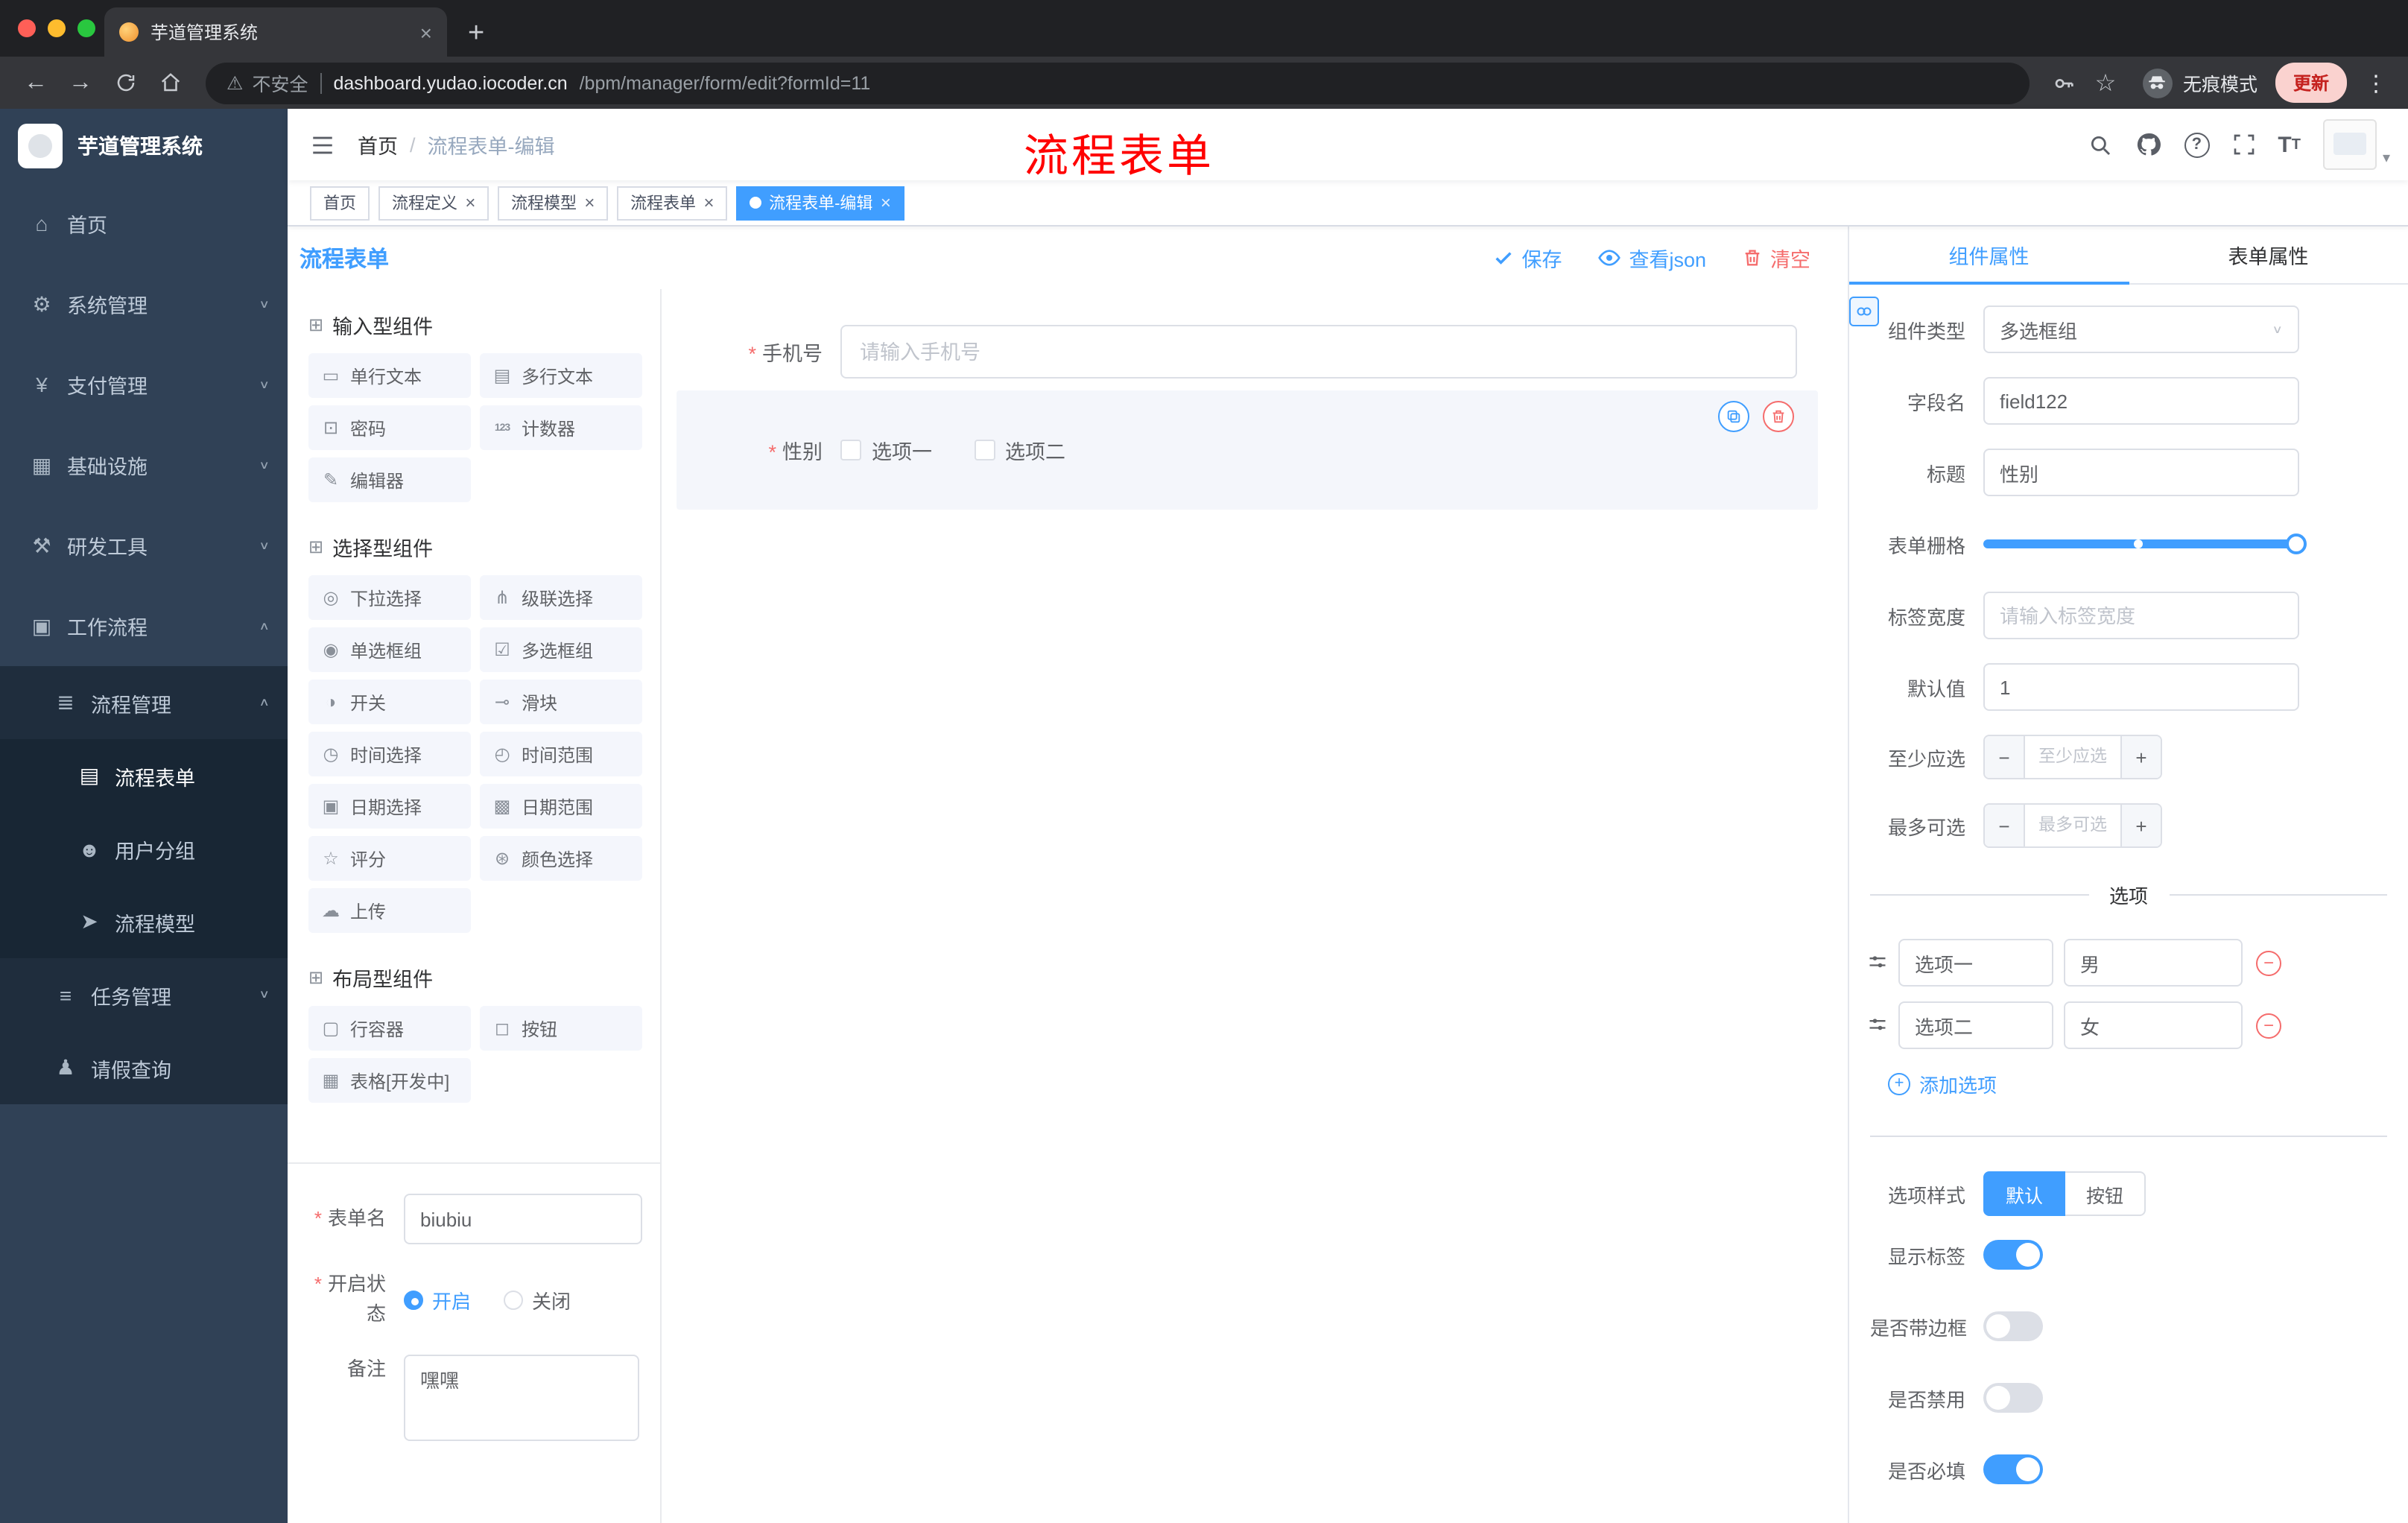 This screenshot has height=1523, width=2408. I want to click on palette-item-counter: 123 计数器, so click(561, 427).